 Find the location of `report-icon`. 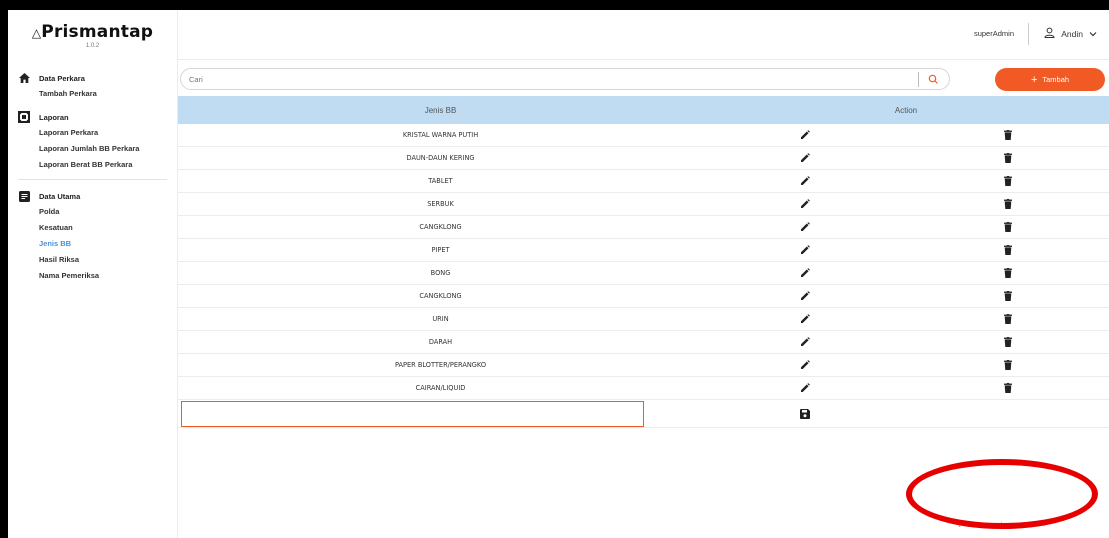

report-icon is located at coordinates (24, 117).